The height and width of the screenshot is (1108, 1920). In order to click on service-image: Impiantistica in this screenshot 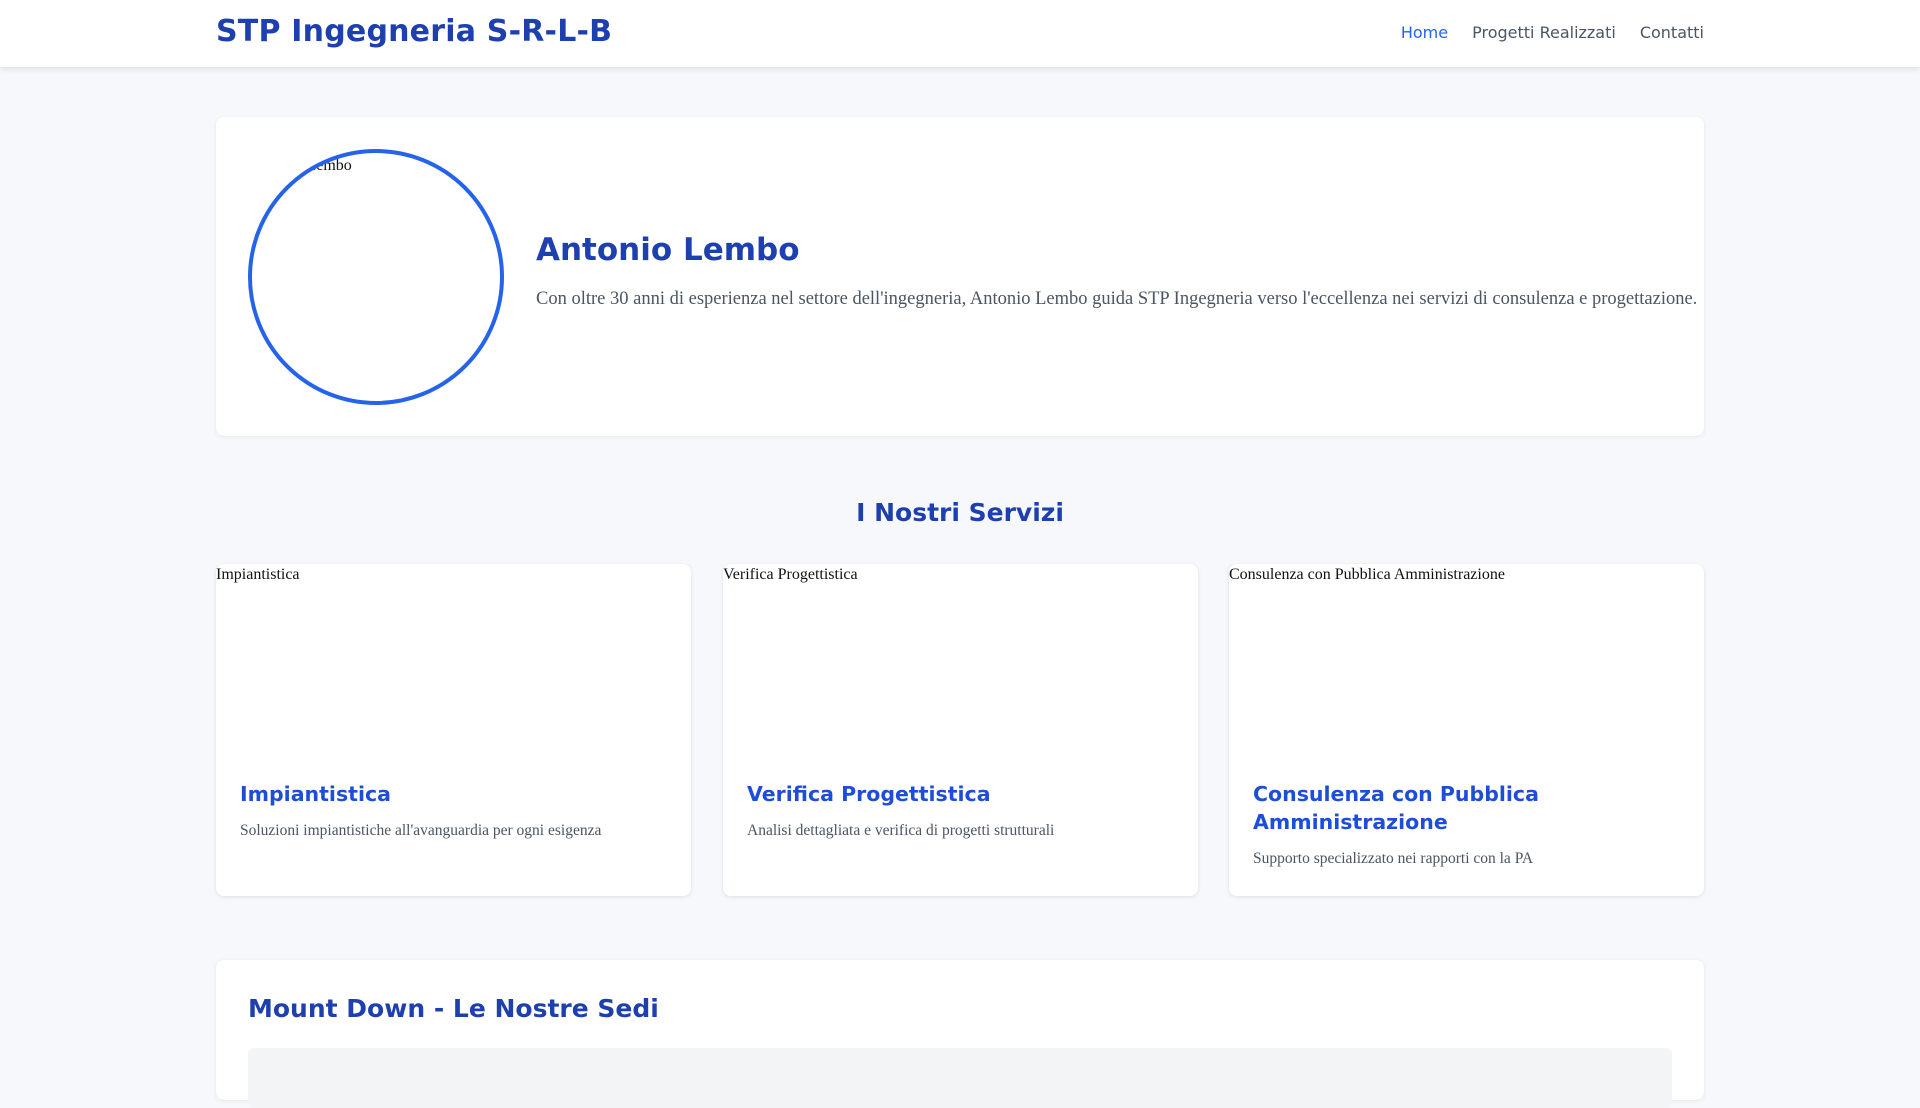, I will do `click(453, 660)`.